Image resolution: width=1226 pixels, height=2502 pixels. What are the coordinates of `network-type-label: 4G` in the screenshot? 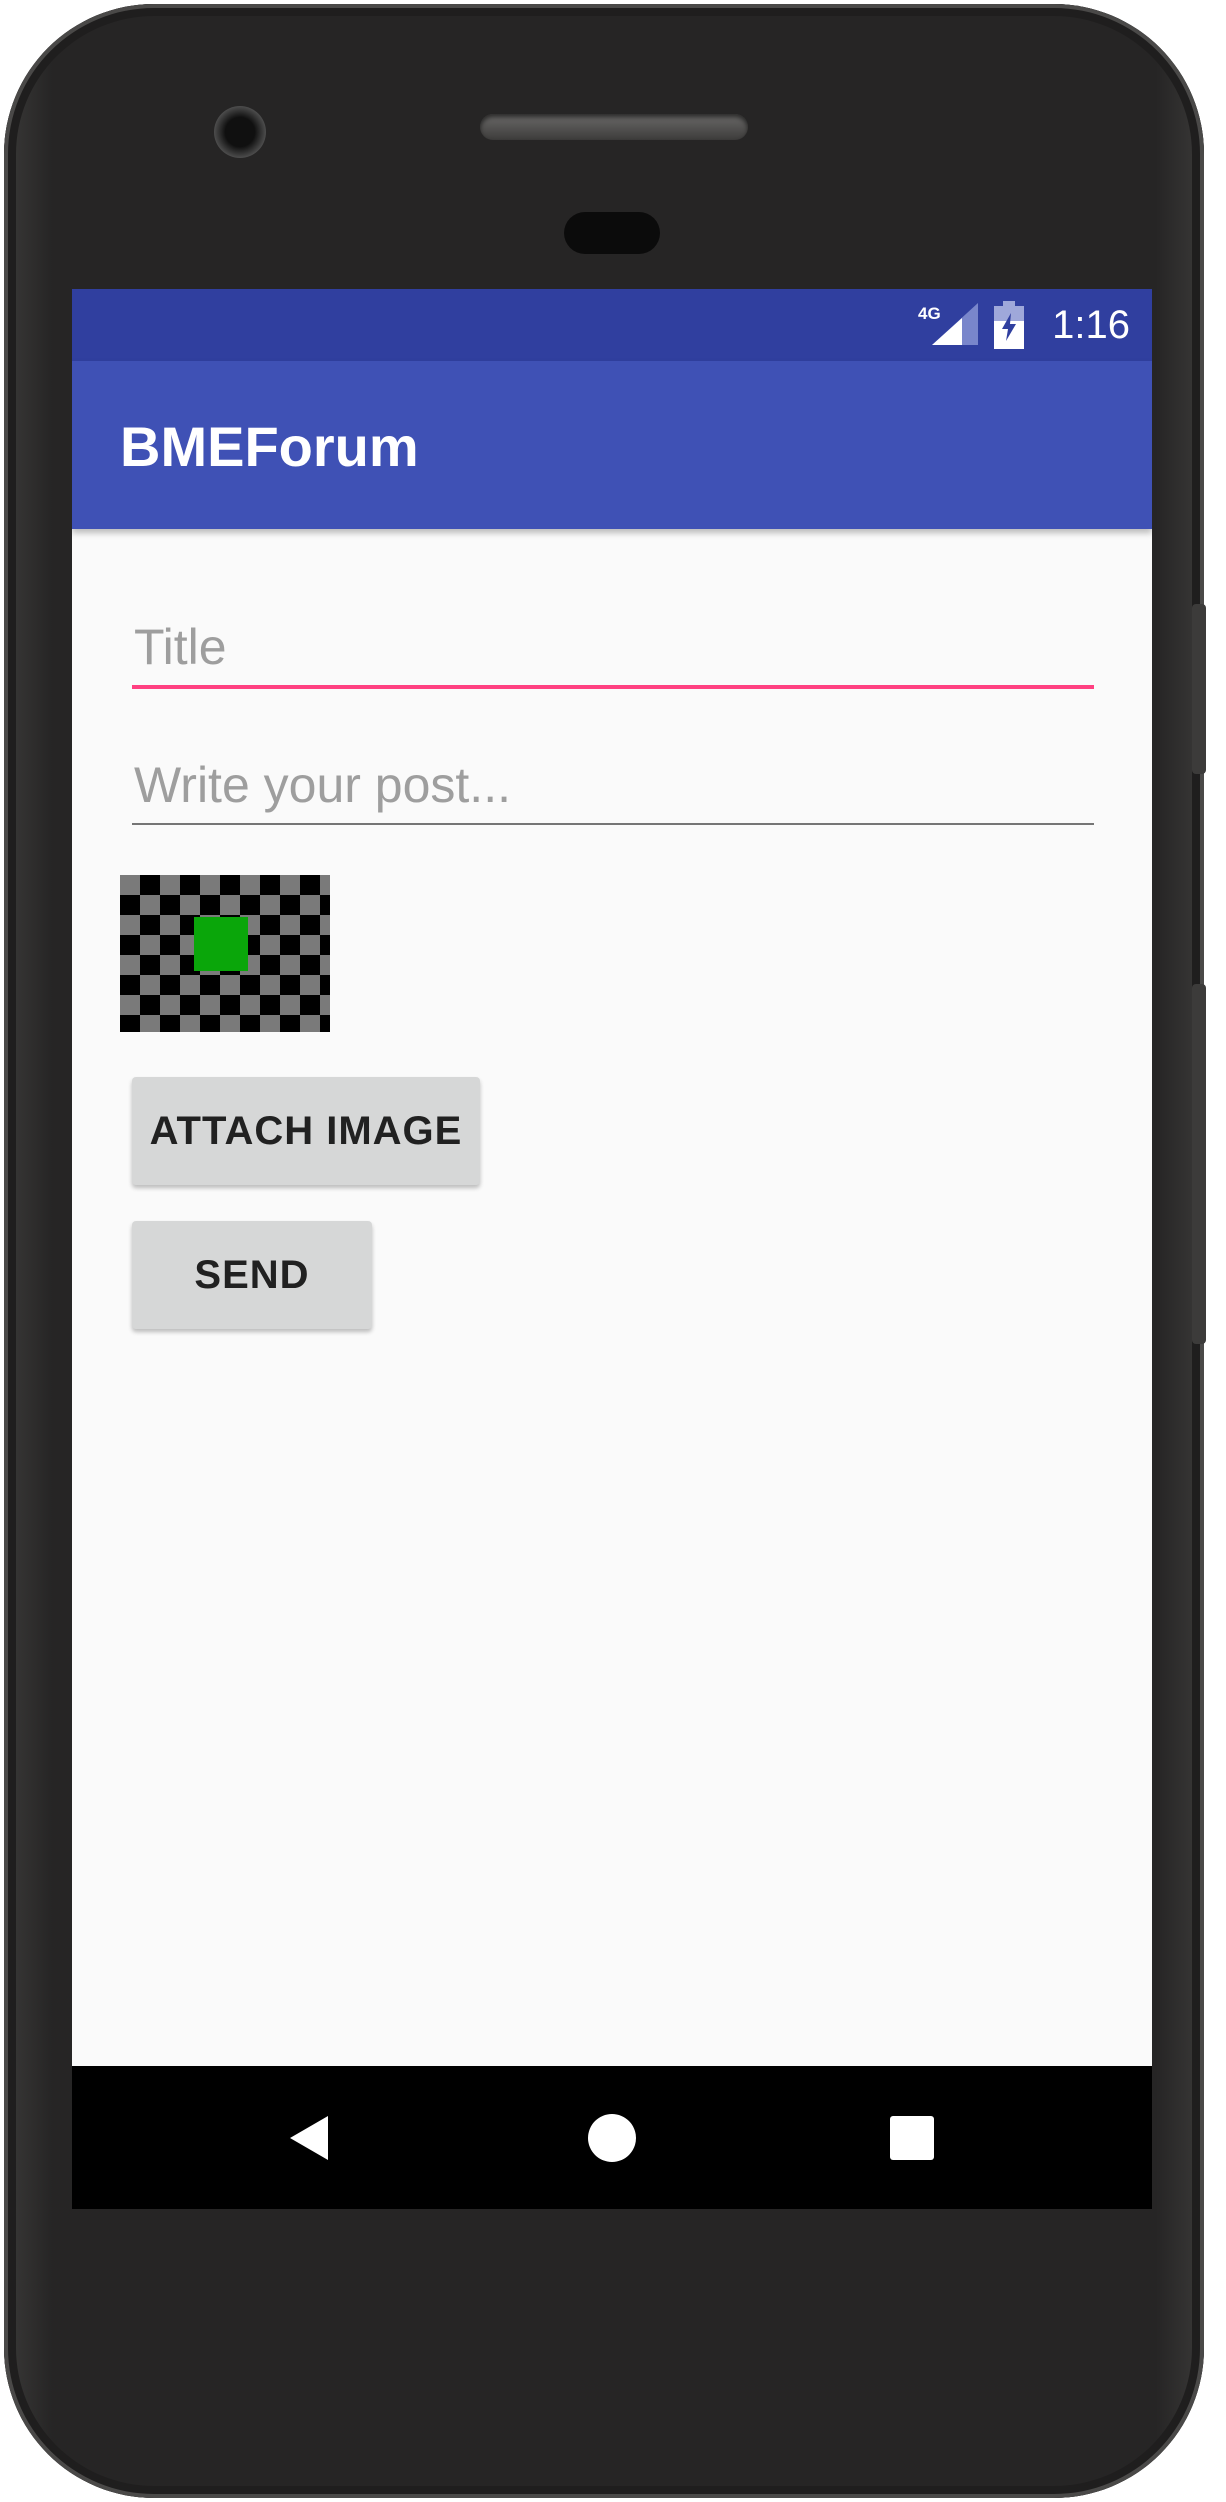 It's located at (929, 313).